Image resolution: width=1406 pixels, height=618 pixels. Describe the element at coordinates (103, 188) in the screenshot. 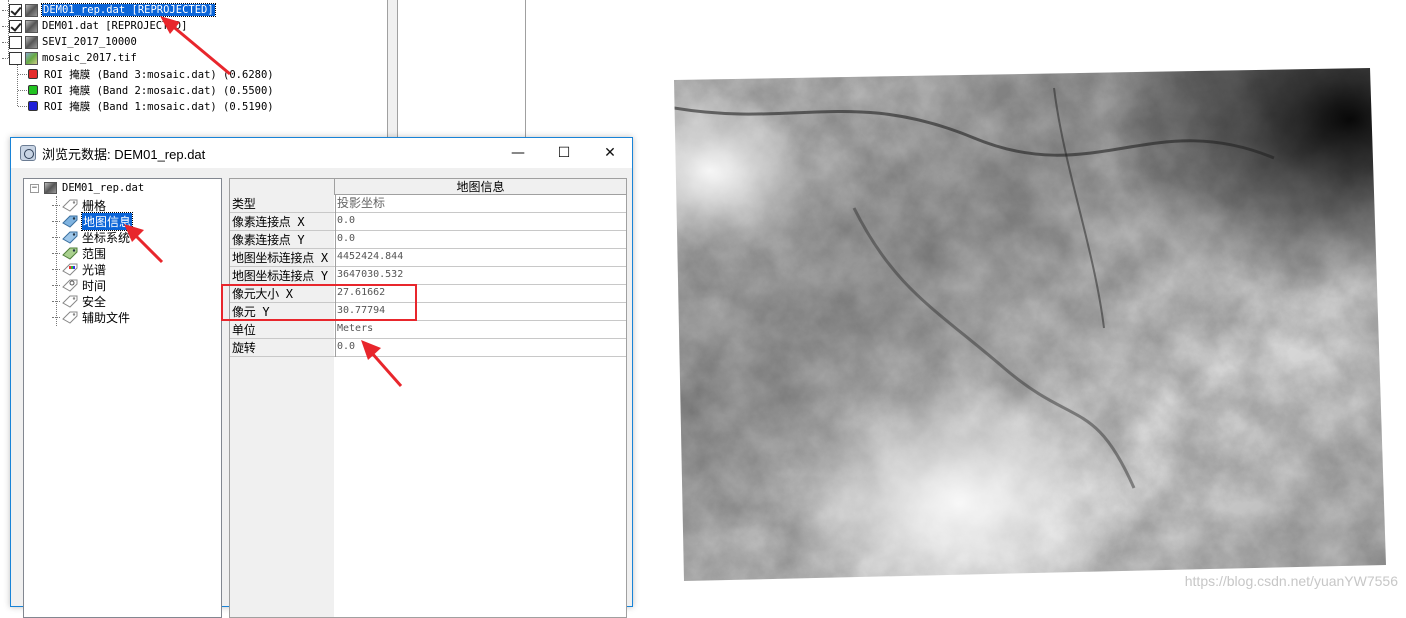

I see `tree-root-label: DEM01_rep.dat` at that location.